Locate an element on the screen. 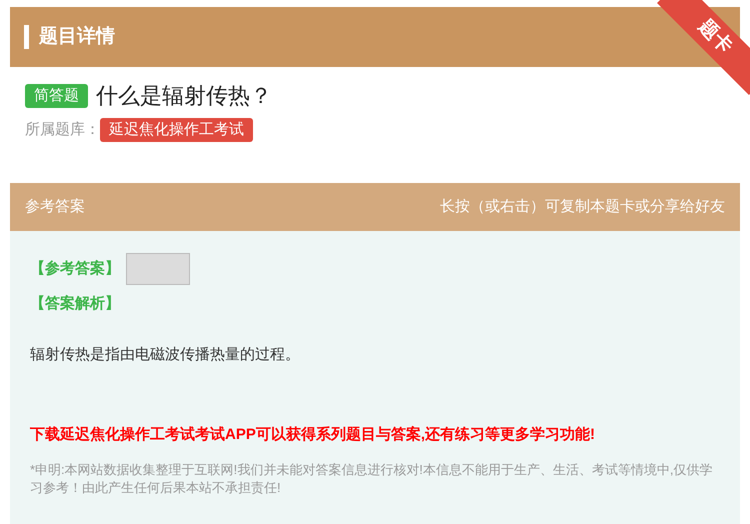  title-accent-bar is located at coordinates (26, 37).